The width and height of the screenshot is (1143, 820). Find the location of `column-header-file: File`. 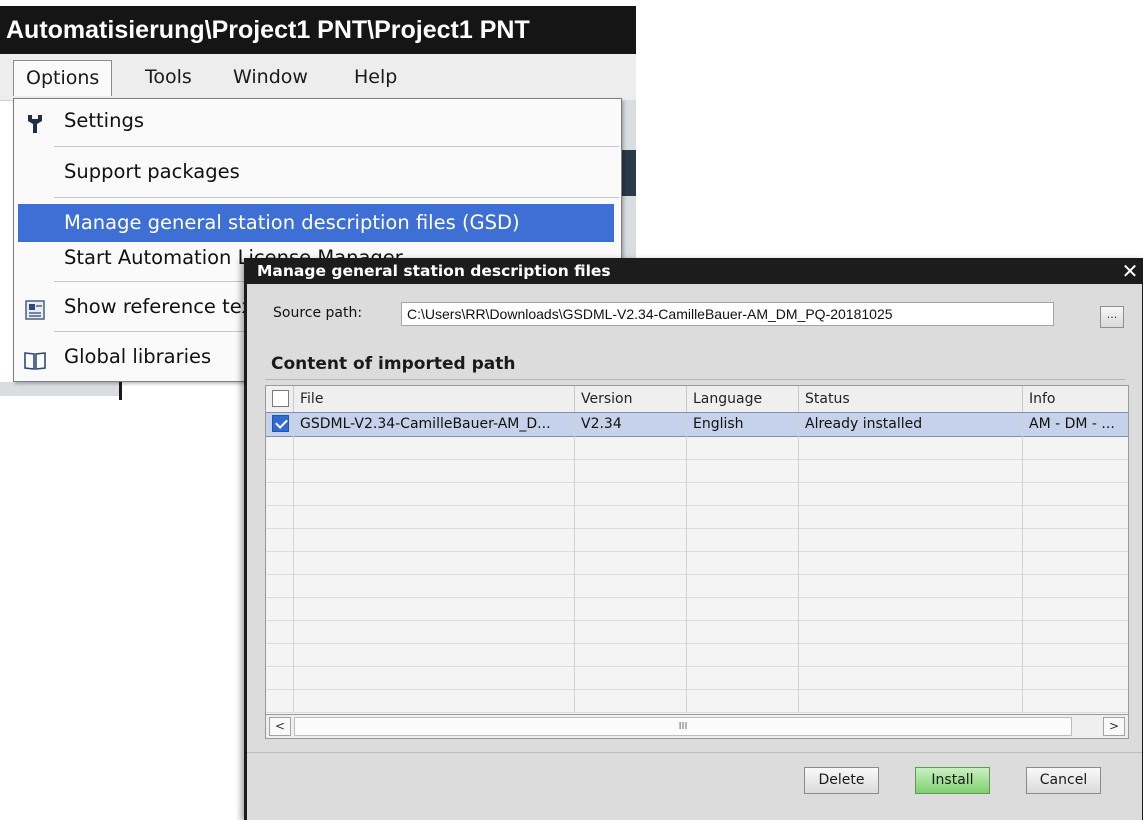

column-header-file: File is located at coordinates (434, 399).